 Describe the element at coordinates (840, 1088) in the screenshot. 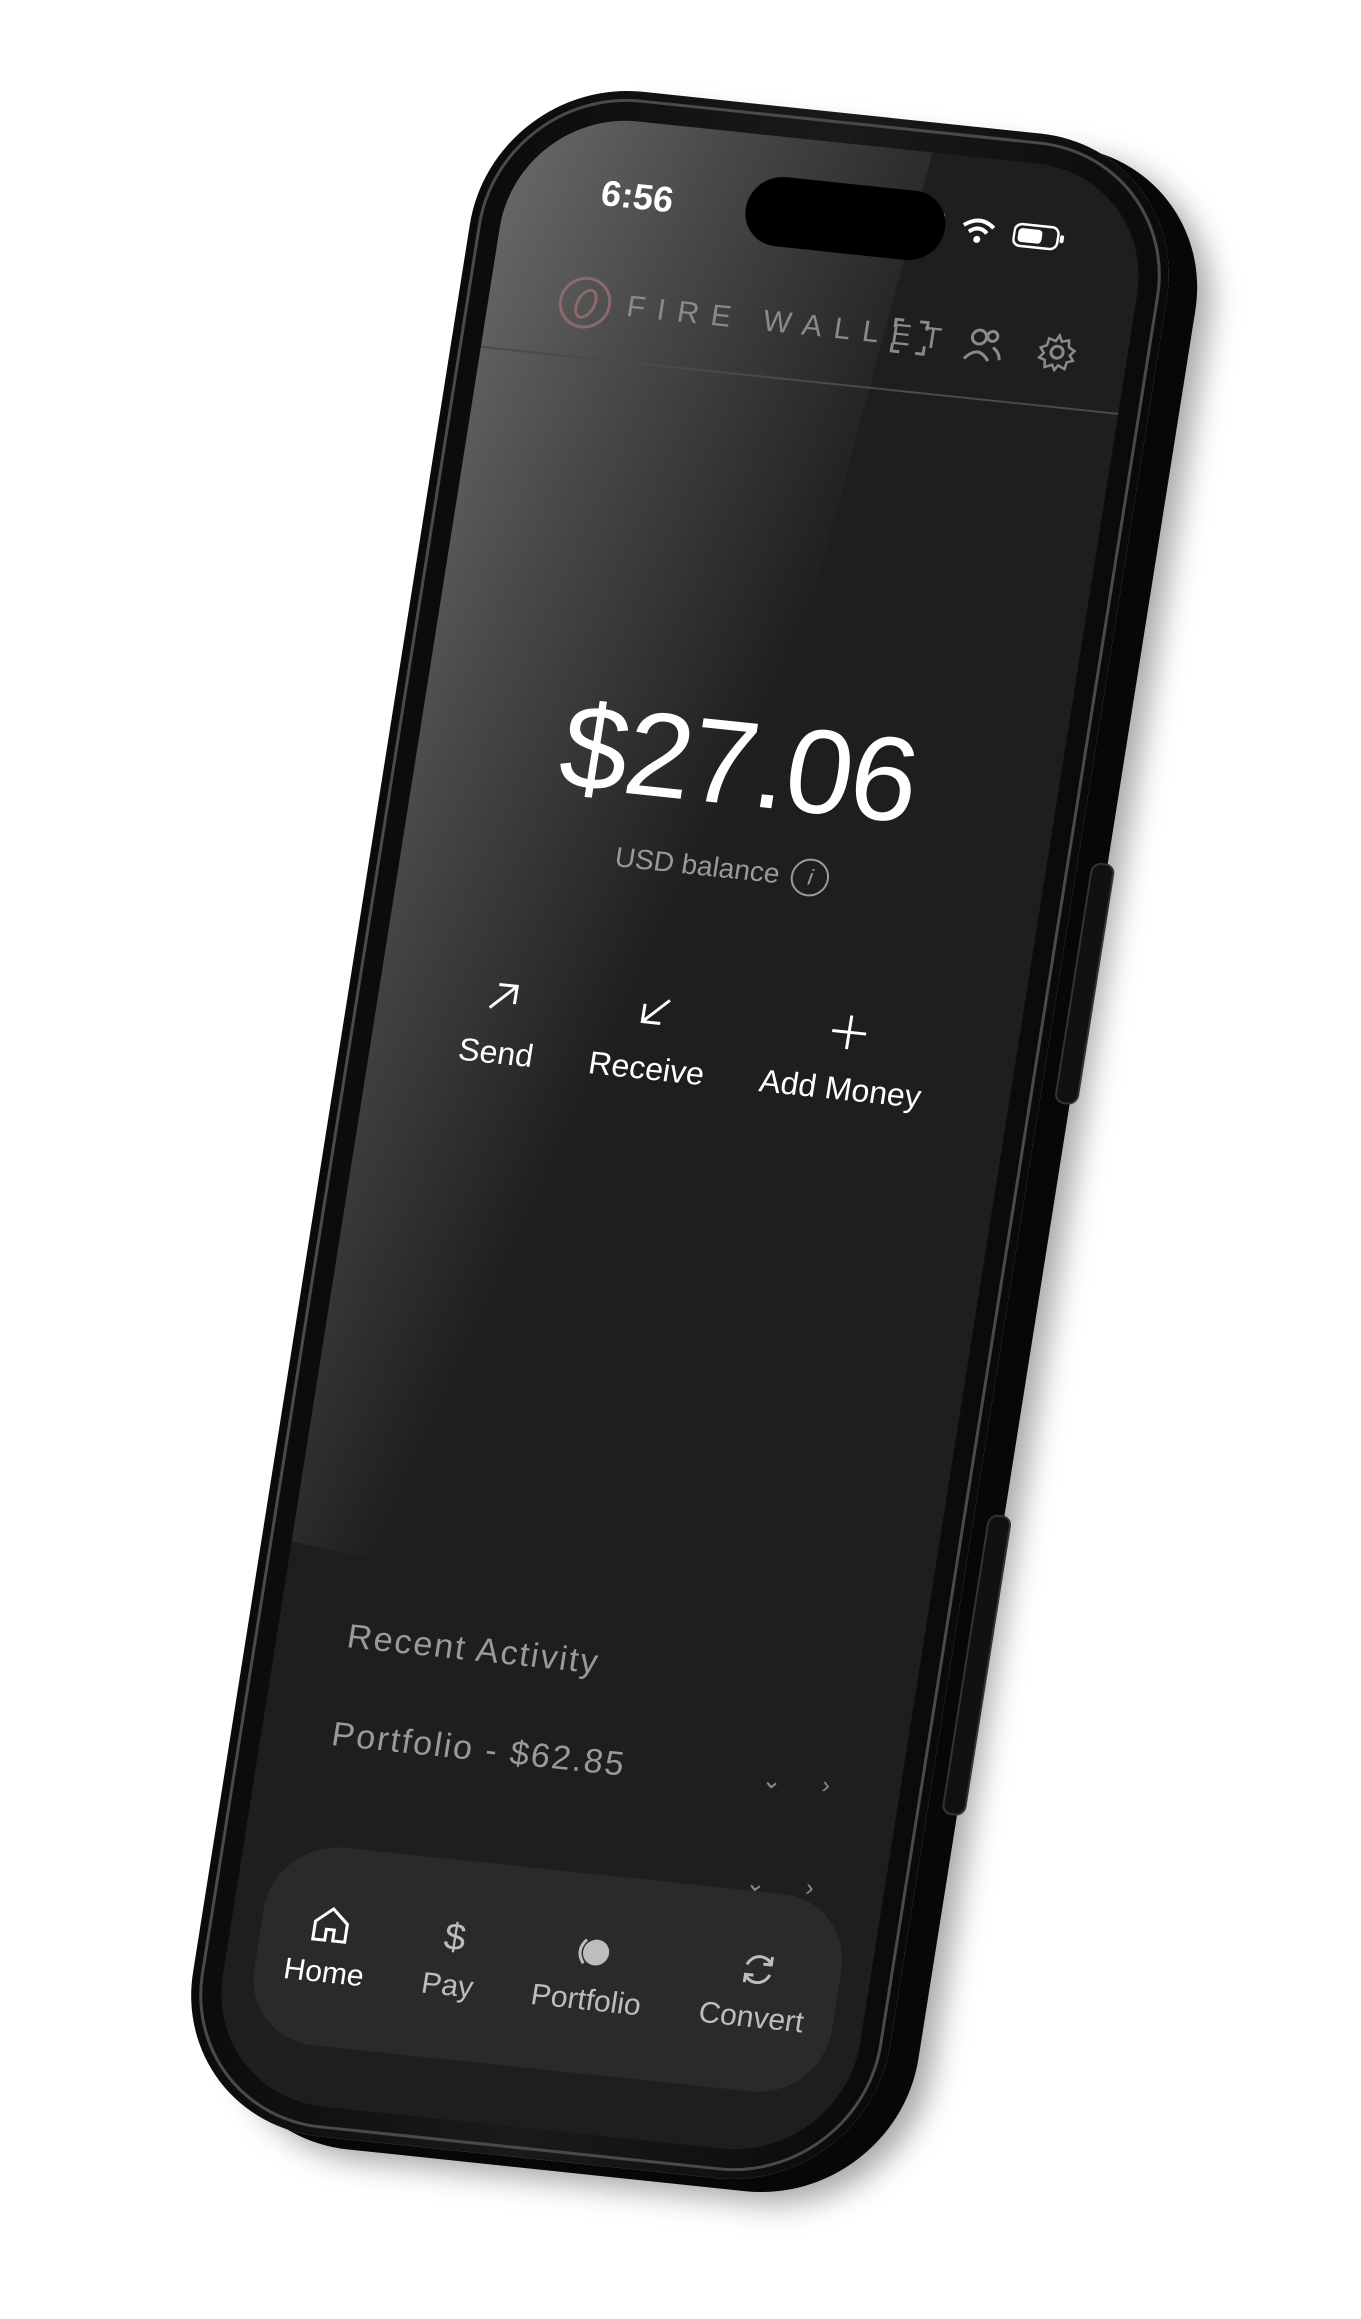

I see `add-money-label: Add Money` at that location.